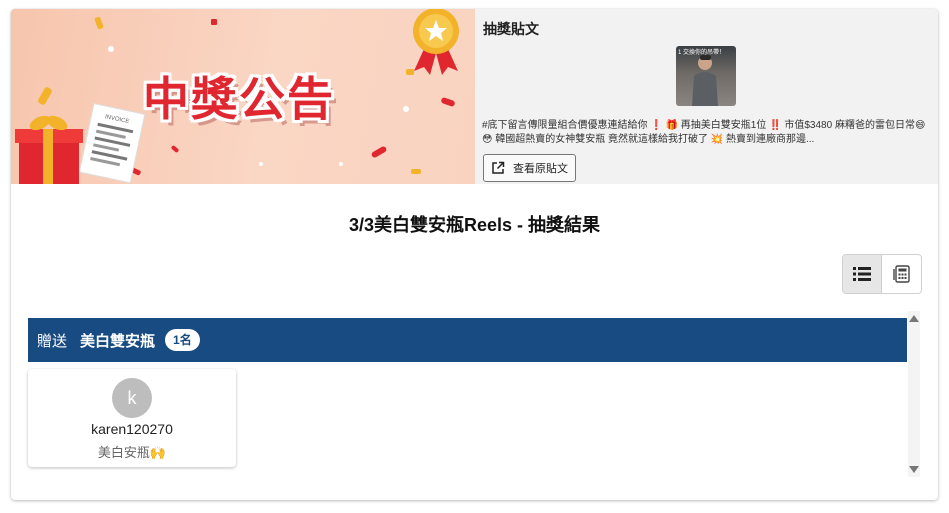  I want to click on gift-icon, so click(49, 149).